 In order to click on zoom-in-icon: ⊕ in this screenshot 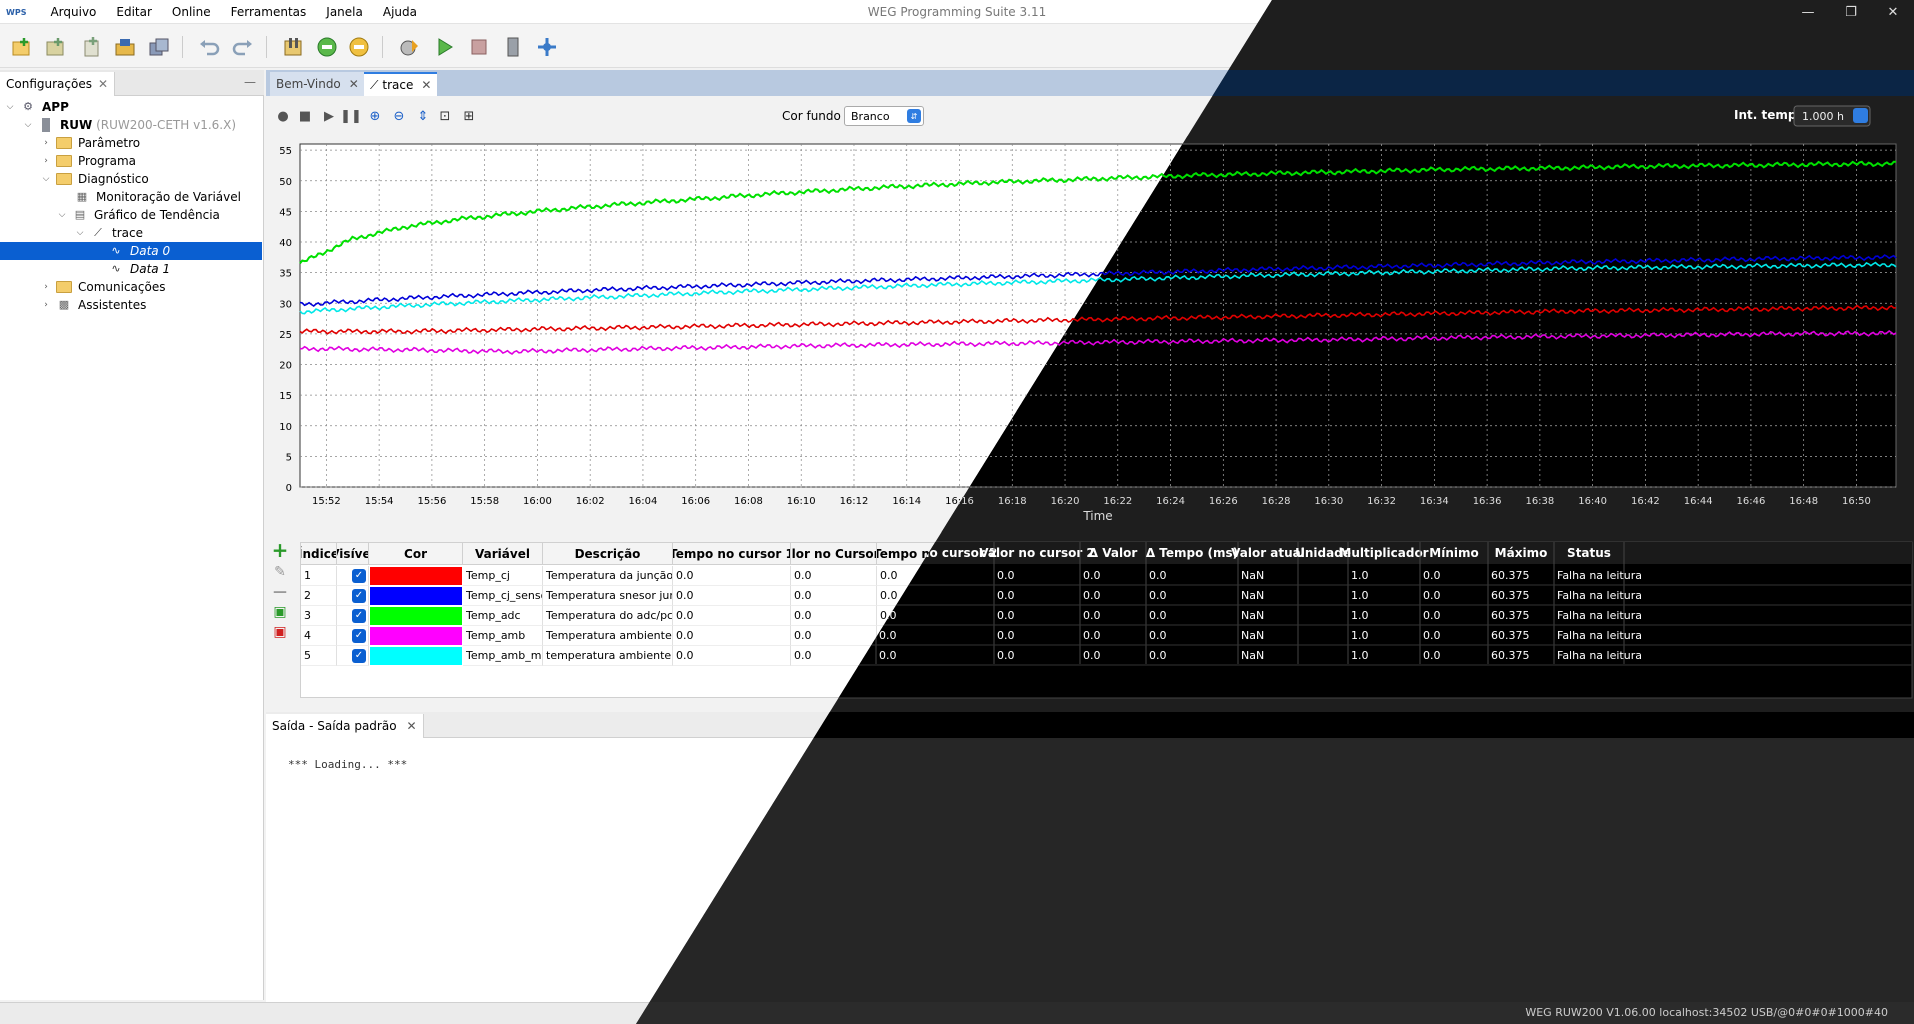, I will do `click(375, 116)`.